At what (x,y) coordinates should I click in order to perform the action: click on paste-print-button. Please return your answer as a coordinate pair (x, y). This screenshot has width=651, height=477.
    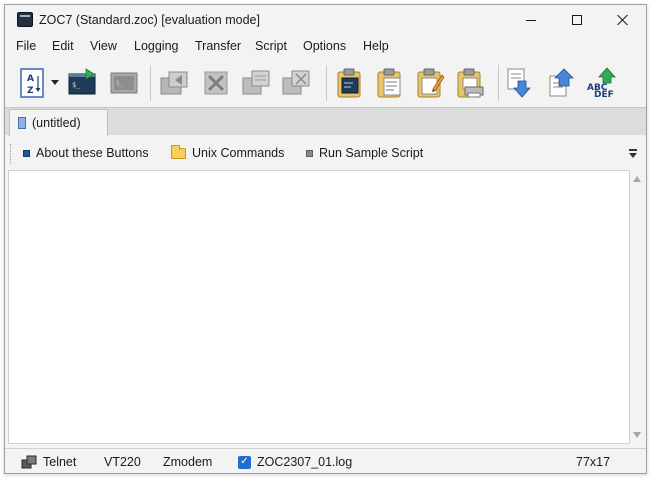
    Looking at the image, I should click on (469, 83).